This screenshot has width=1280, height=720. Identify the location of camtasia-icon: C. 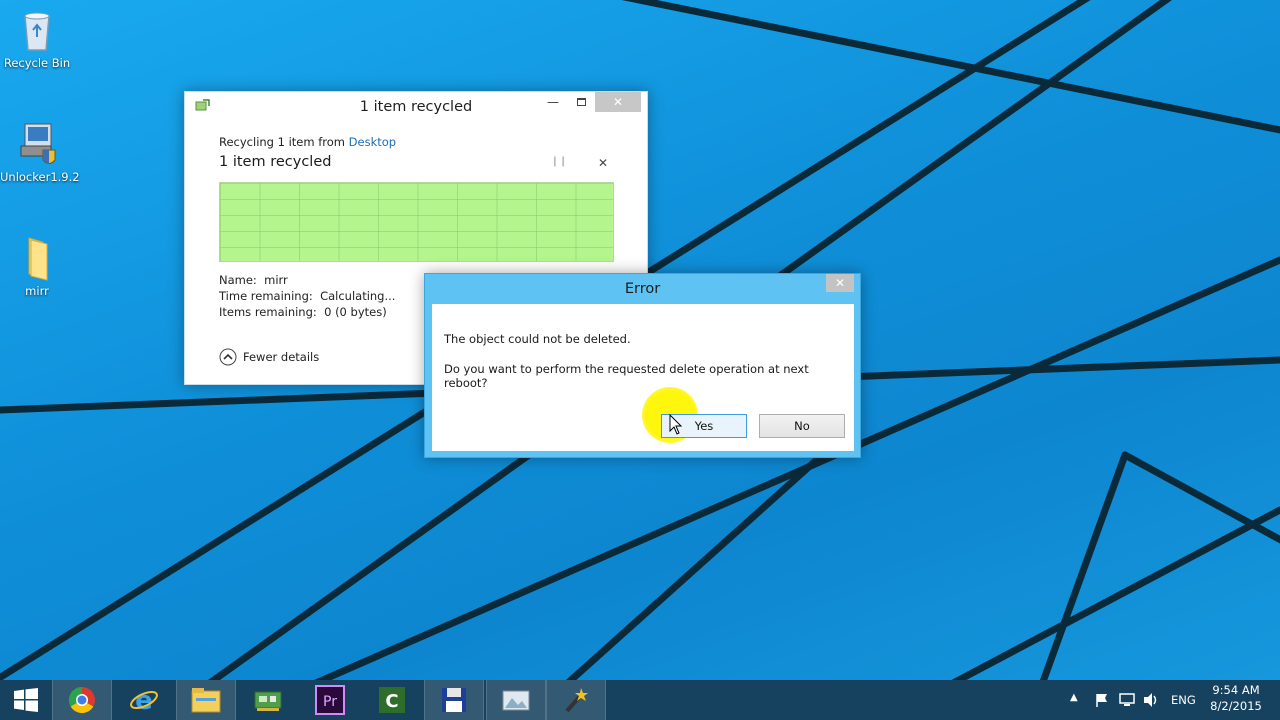
(392, 700).